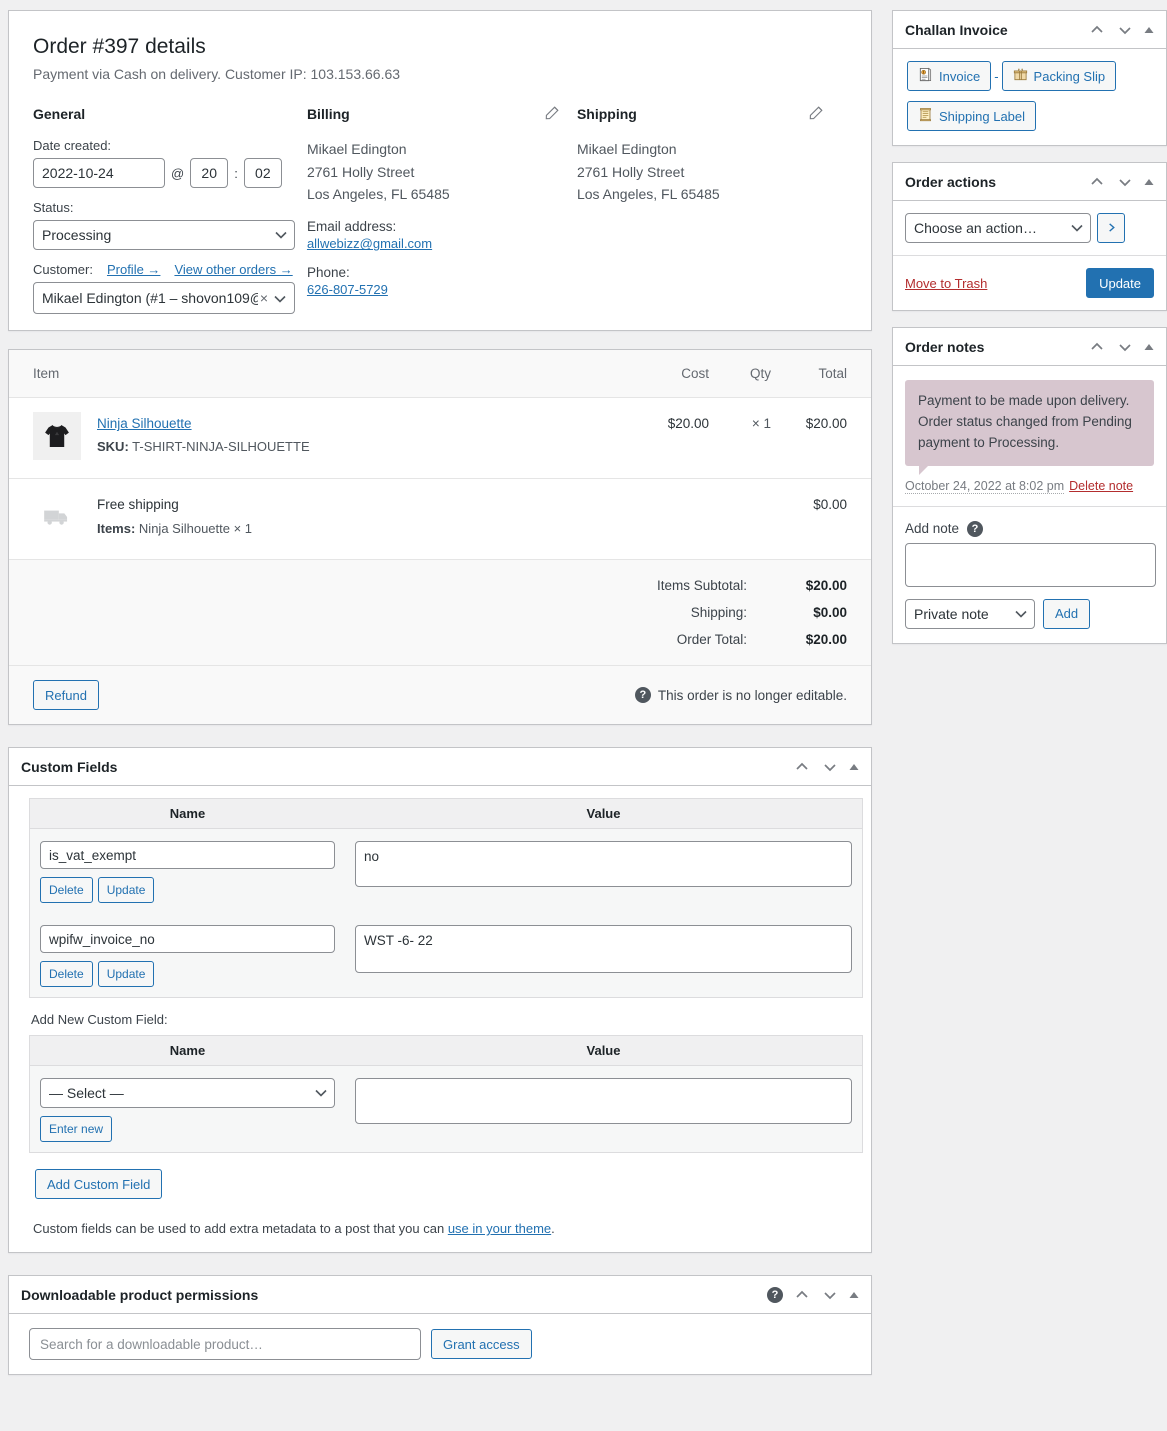 This screenshot has width=1167, height=1431. I want to click on footer-note-period: ., so click(553, 1229).